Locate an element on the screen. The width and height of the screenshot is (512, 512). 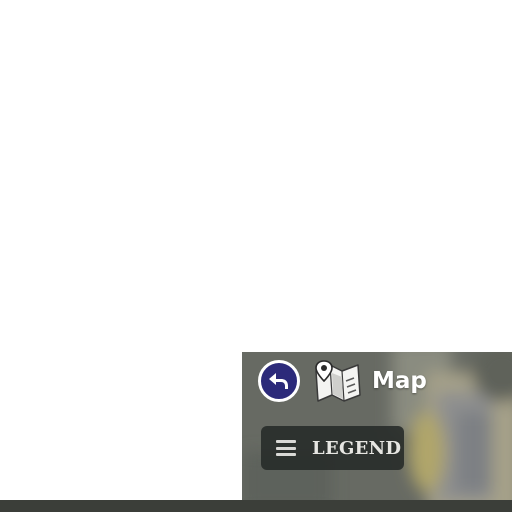
folded-map-icon is located at coordinates (338, 381).